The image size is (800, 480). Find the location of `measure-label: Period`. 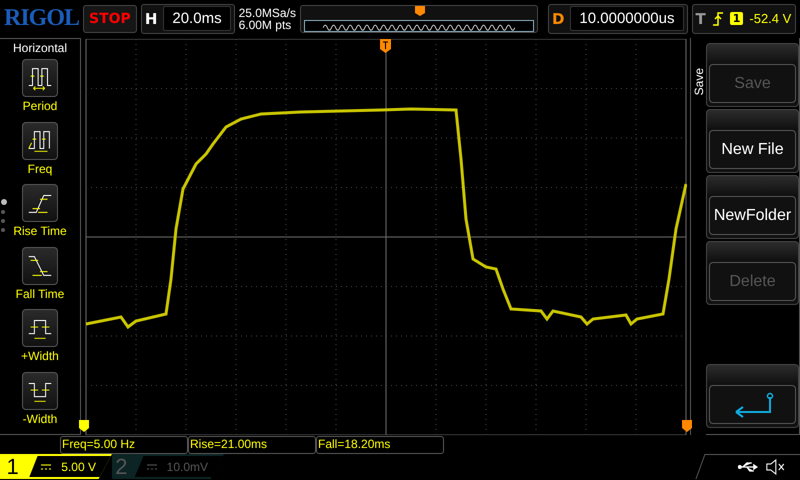

measure-label: Period is located at coordinates (40, 106).